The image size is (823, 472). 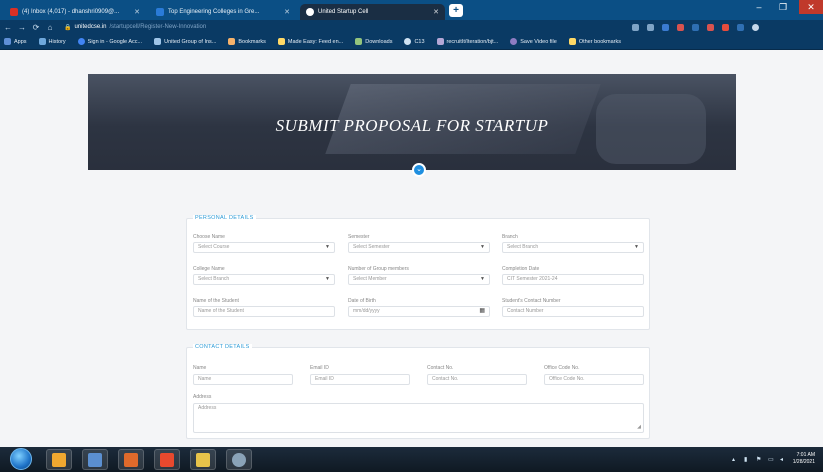 I want to click on bookmark-c13: C13, so click(x=414, y=41).